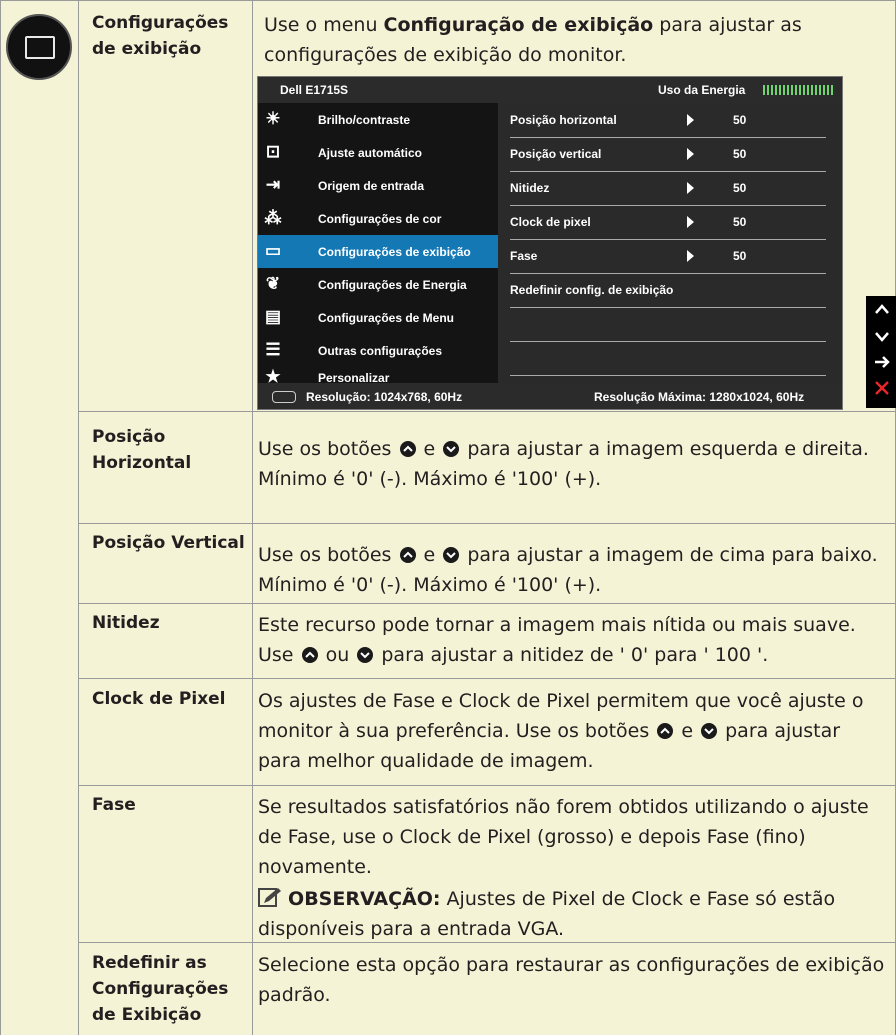 The image size is (896, 1035). Describe the element at coordinates (364, 899) in the screenshot. I see `note-label: OBSERVAÇÃO:` at that location.